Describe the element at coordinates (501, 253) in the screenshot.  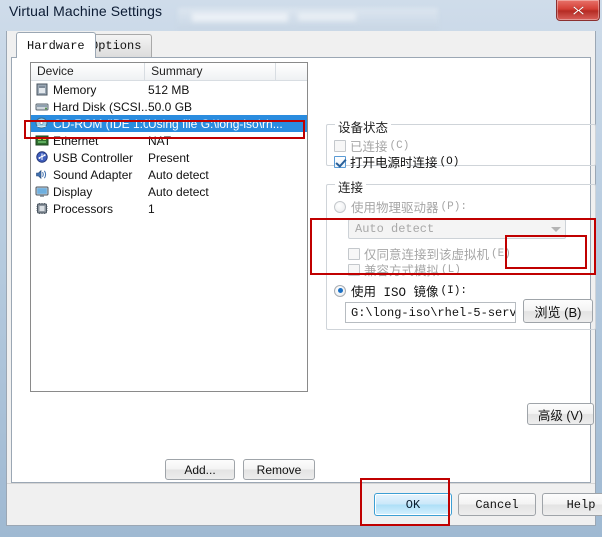
I see `exclusive-access-mnemonic: (E)` at that location.